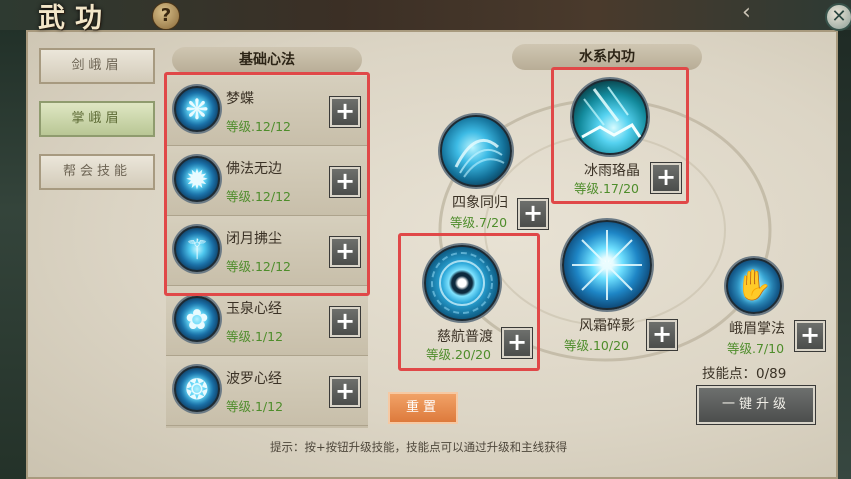 This screenshot has height=479, width=851. What do you see at coordinates (757, 329) in the screenshot?
I see `skill-name: 峨眉掌法` at bounding box center [757, 329].